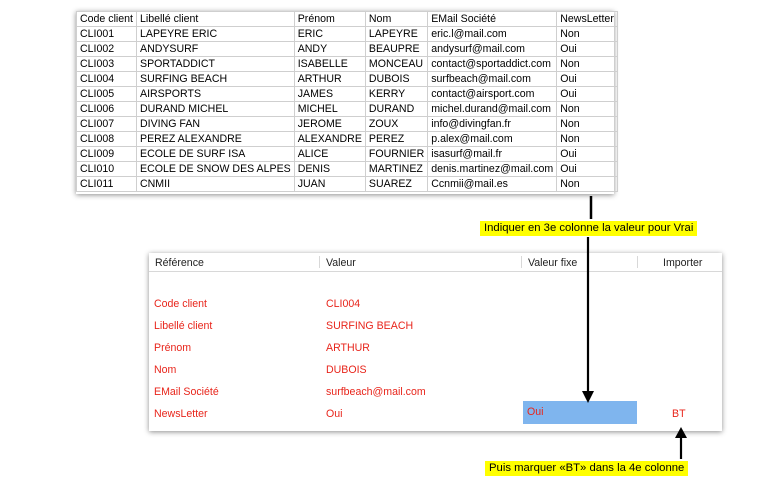 Image resolution: width=773 pixels, height=498 pixels. Describe the element at coordinates (681, 432) in the screenshot. I see `arrow-up-head` at that location.